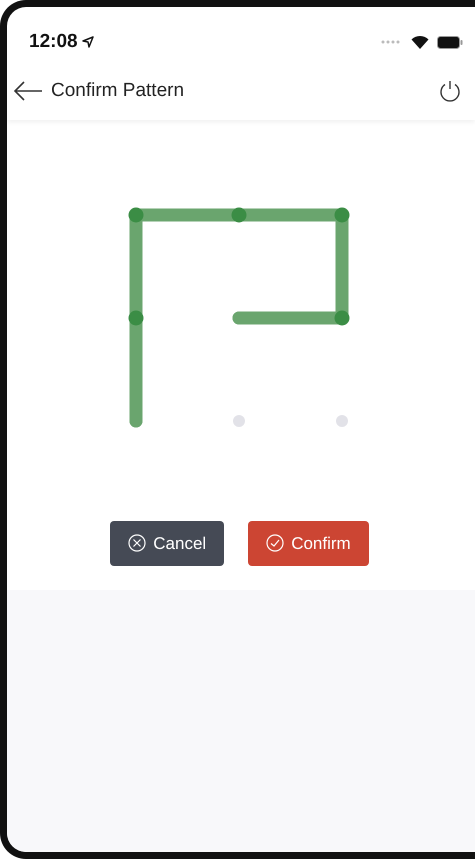 Image resolution: width=475 pixels, height=859 pixels. I want to click on status-time: 12:08, so click(53, 42).